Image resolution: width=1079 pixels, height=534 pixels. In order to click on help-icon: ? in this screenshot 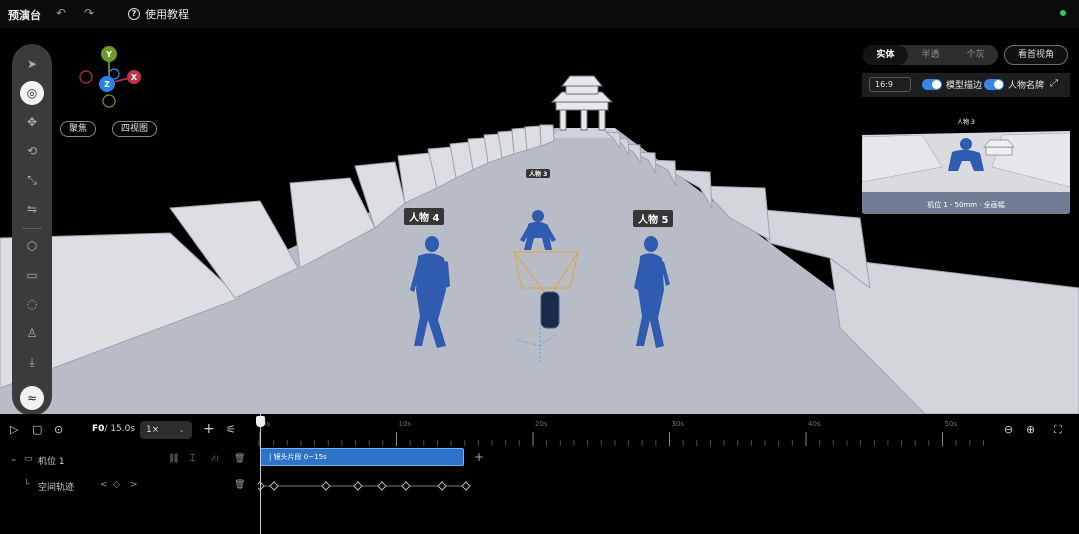, I will do `click(134, 14)`.